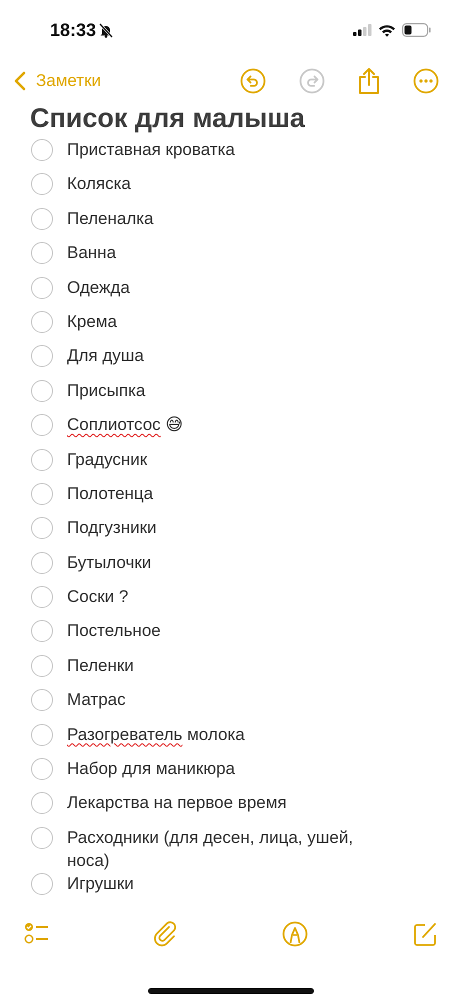  I want to click on paperclip-icon, so click(166, 934).